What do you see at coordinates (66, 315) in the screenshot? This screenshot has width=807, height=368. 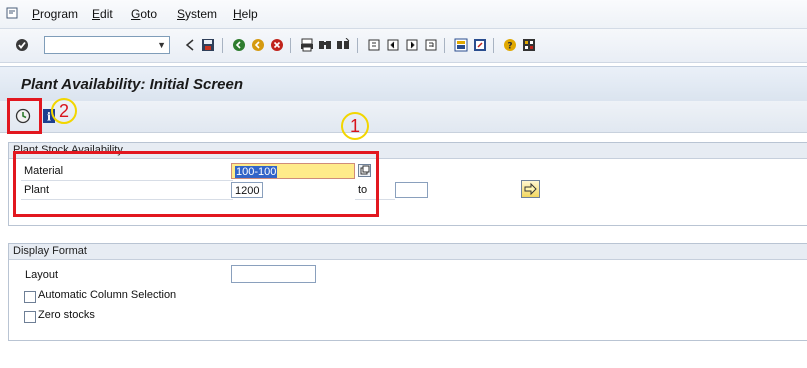 I see `zero-stocks-label: Zero stocks` at bounding box center [66, 315].